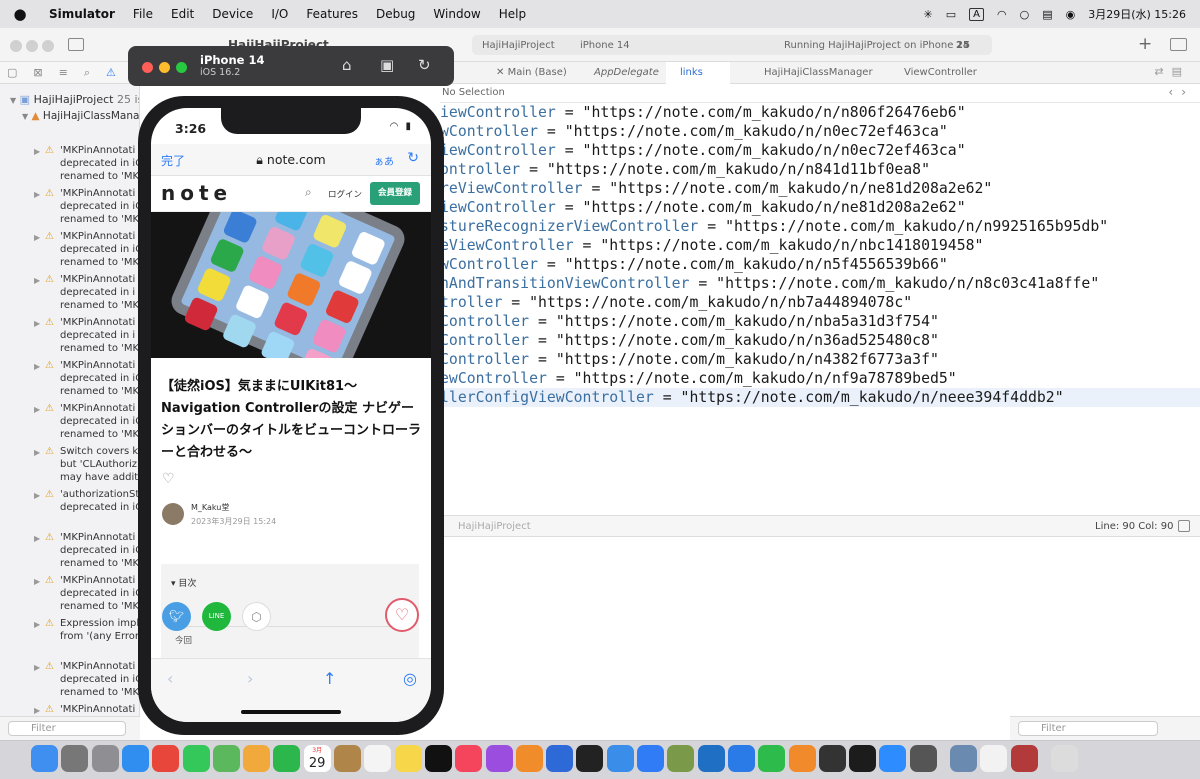  Describe the element at coordinates (976, 14) in the screenshot. I see `input-source-indicator: A` at that location.